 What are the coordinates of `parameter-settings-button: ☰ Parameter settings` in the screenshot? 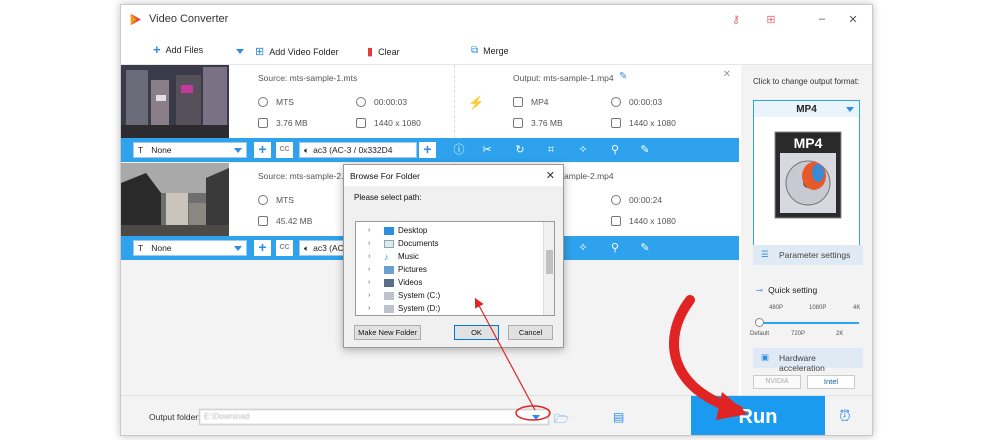 It's located at (808, 255).